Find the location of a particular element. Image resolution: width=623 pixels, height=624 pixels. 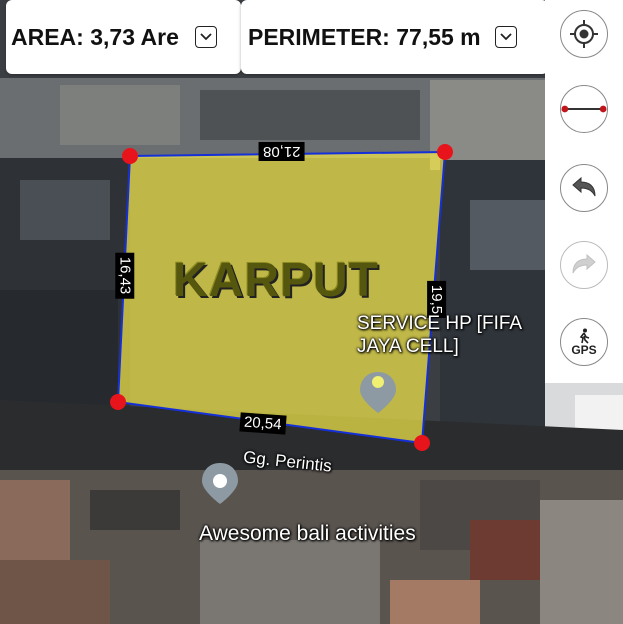

gps-icon is located at coordinates (584, 336).